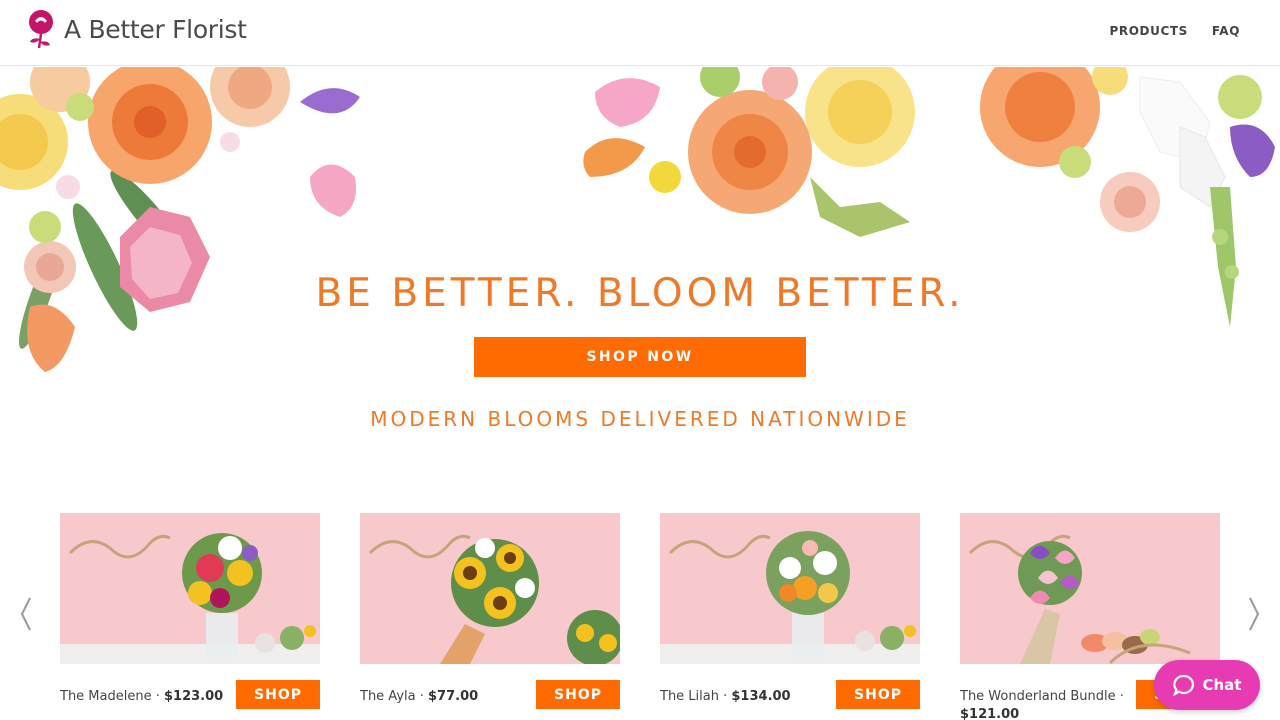 The width and height of the screenshot is (1280, 720). I want to click on product-image-wonderland-bundle, so click(1090, 588).